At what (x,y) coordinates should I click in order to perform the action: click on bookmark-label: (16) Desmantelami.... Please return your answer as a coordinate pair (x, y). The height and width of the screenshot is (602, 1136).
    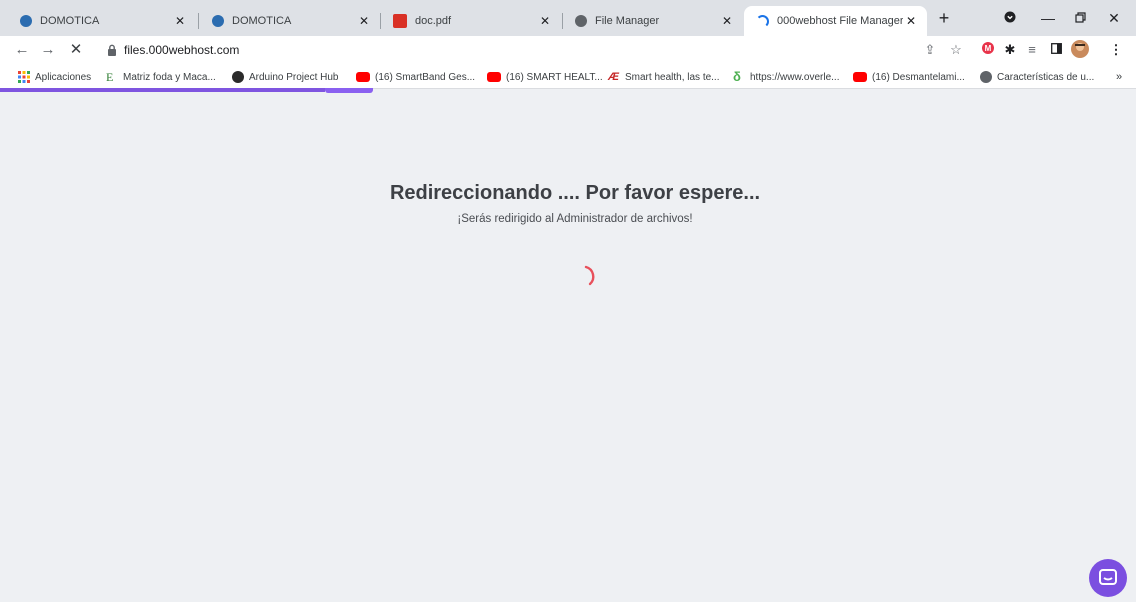
    Looking at the image, I should click on (918, 77).